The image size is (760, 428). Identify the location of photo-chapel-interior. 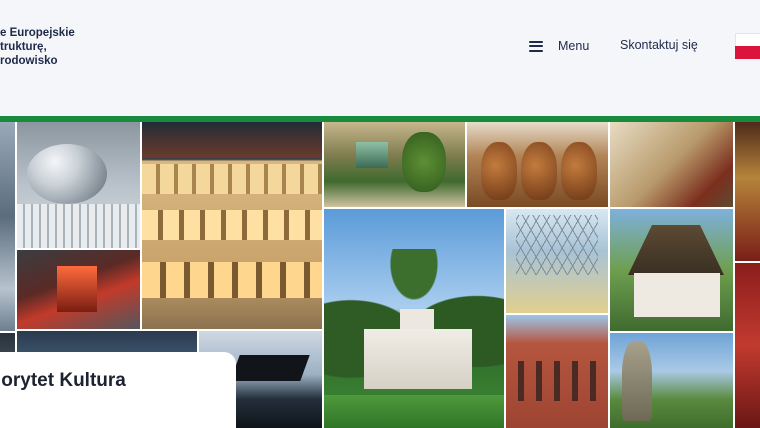
(747, 191).